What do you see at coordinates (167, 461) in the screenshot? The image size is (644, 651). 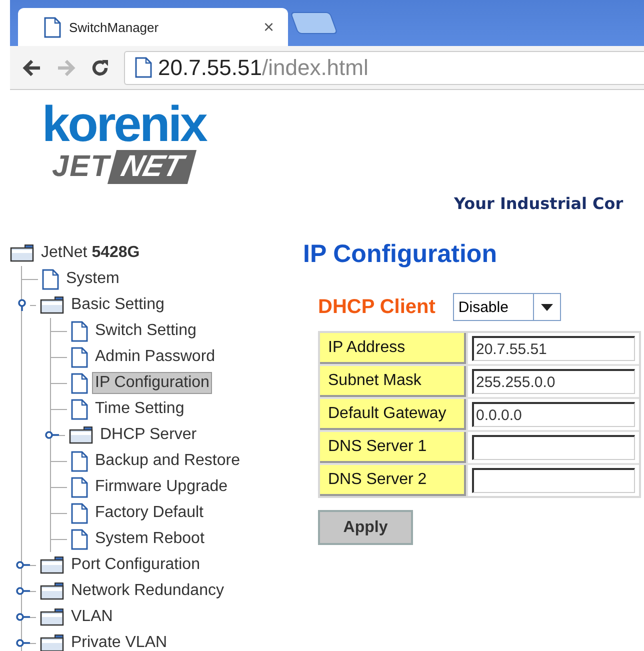 I see `tree-item: Backup and Restore` at bounding box center [167, 461].